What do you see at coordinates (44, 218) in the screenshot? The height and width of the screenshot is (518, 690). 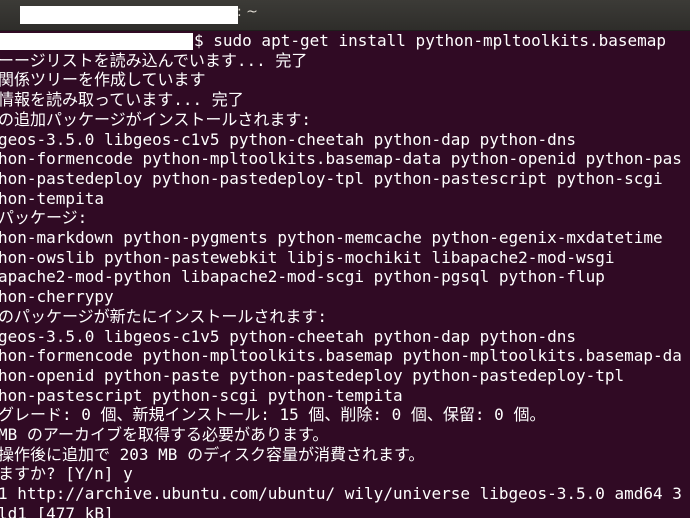 I see `output-line: パッケージ:` at bounding box center [44, 218].